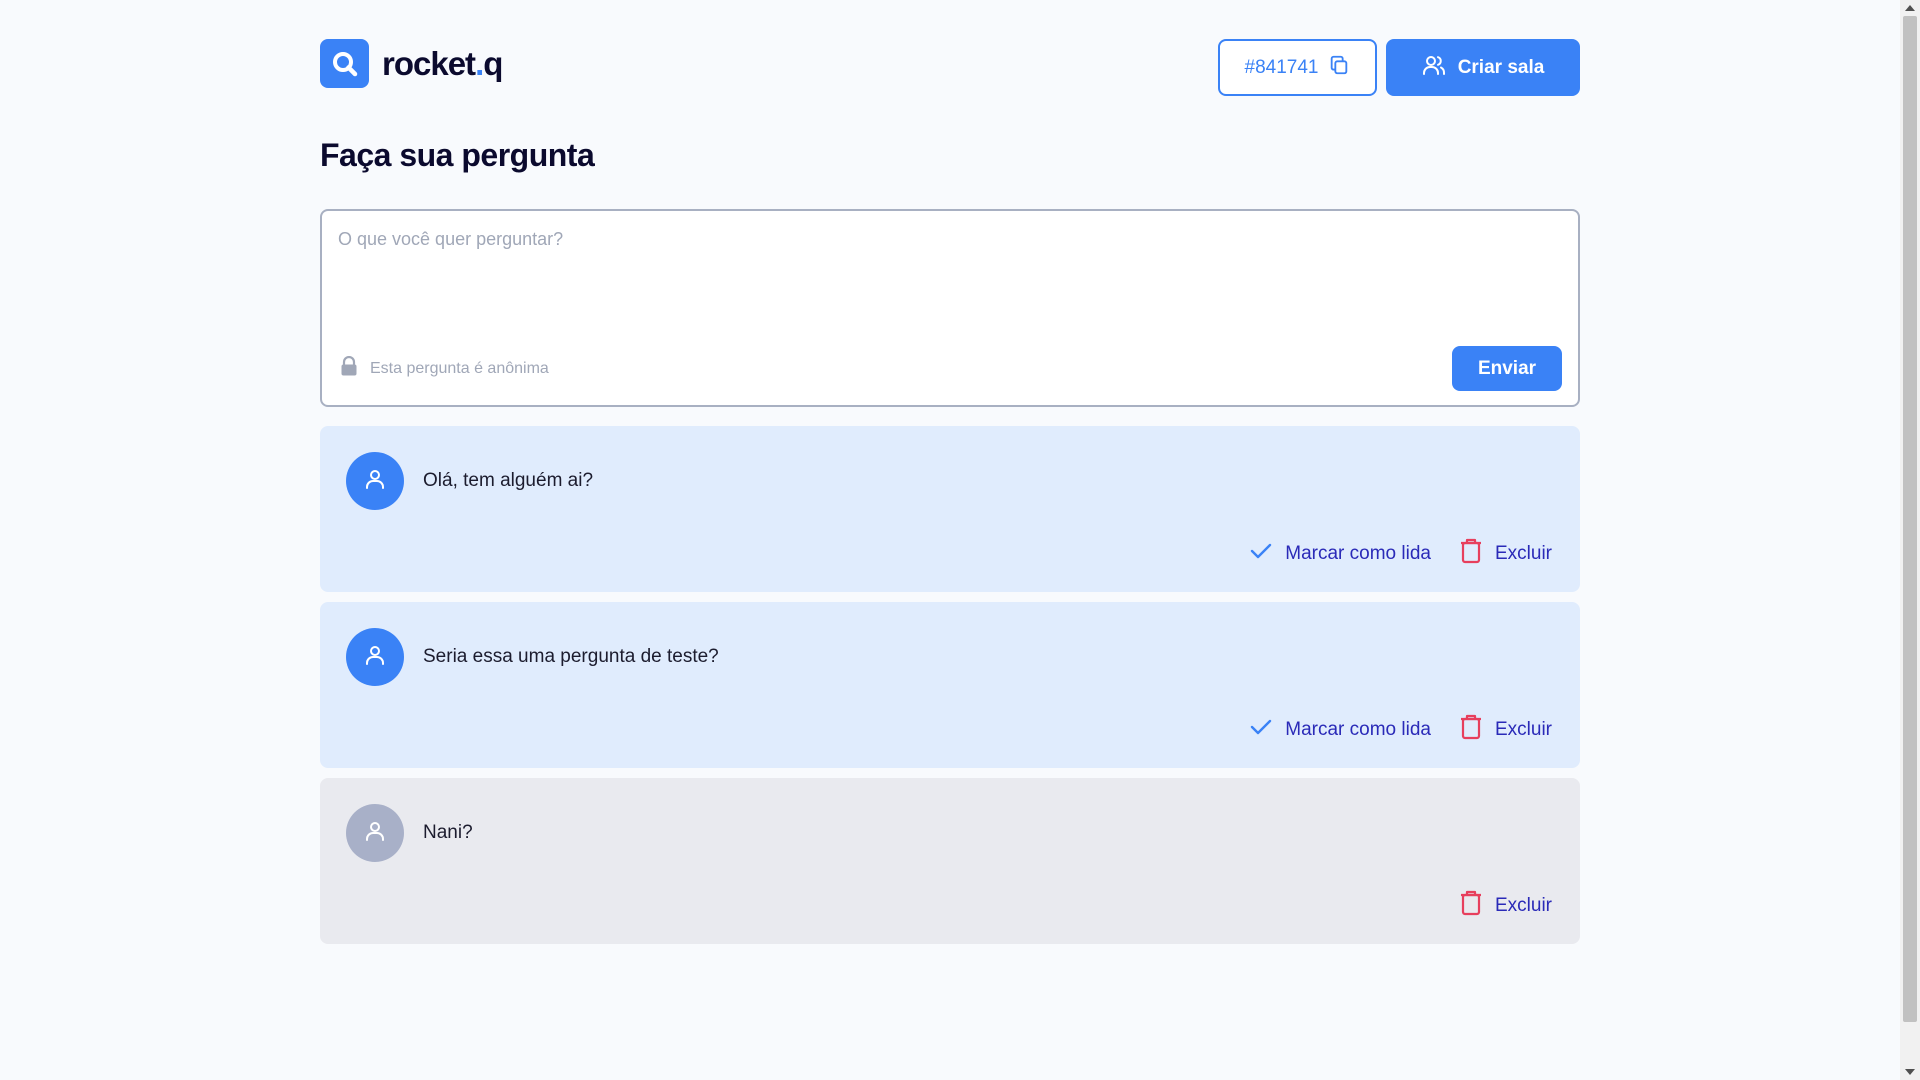  What do you see at coordinates (508, 480) in the screenshot?
I see `question-text: Olá, tem alguém ai?` at bounding box center [508, 480].